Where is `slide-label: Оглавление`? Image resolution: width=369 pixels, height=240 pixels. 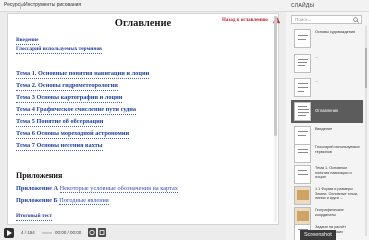 slide-label: Оглавление is located at coordinates (327, 110).